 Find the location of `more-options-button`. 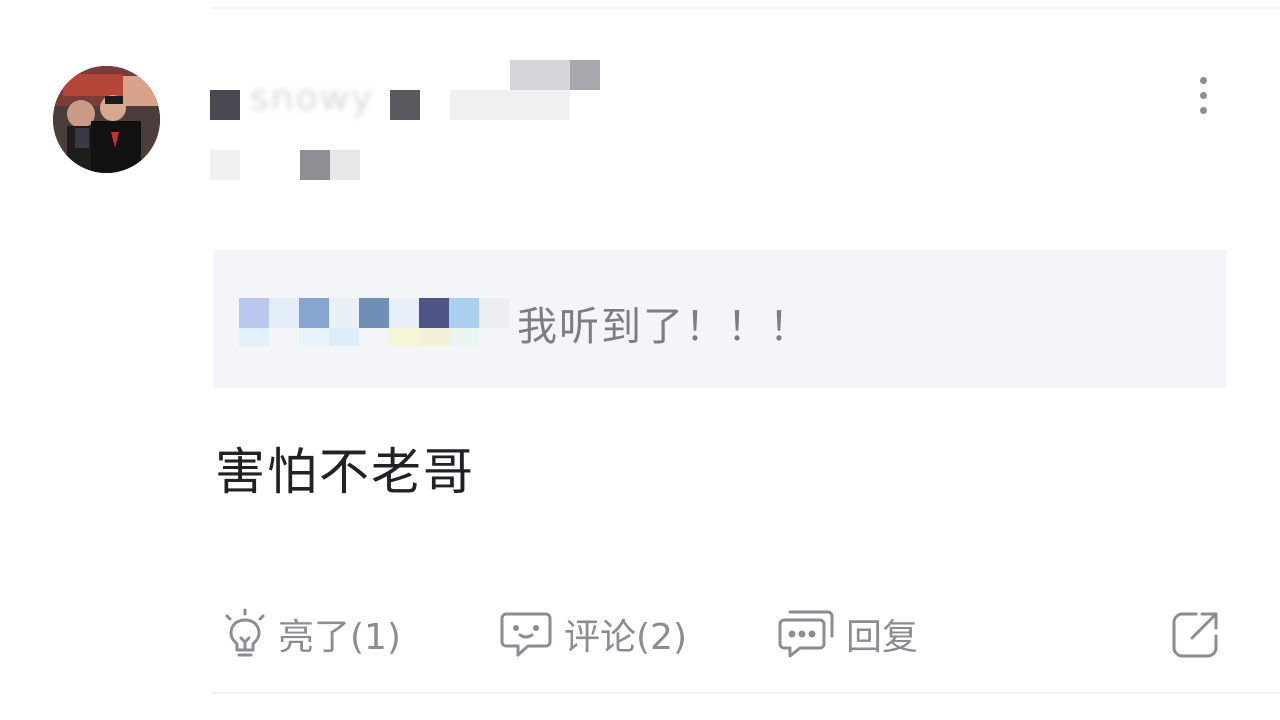

more-options-button is located at coordinates (1204, 95).